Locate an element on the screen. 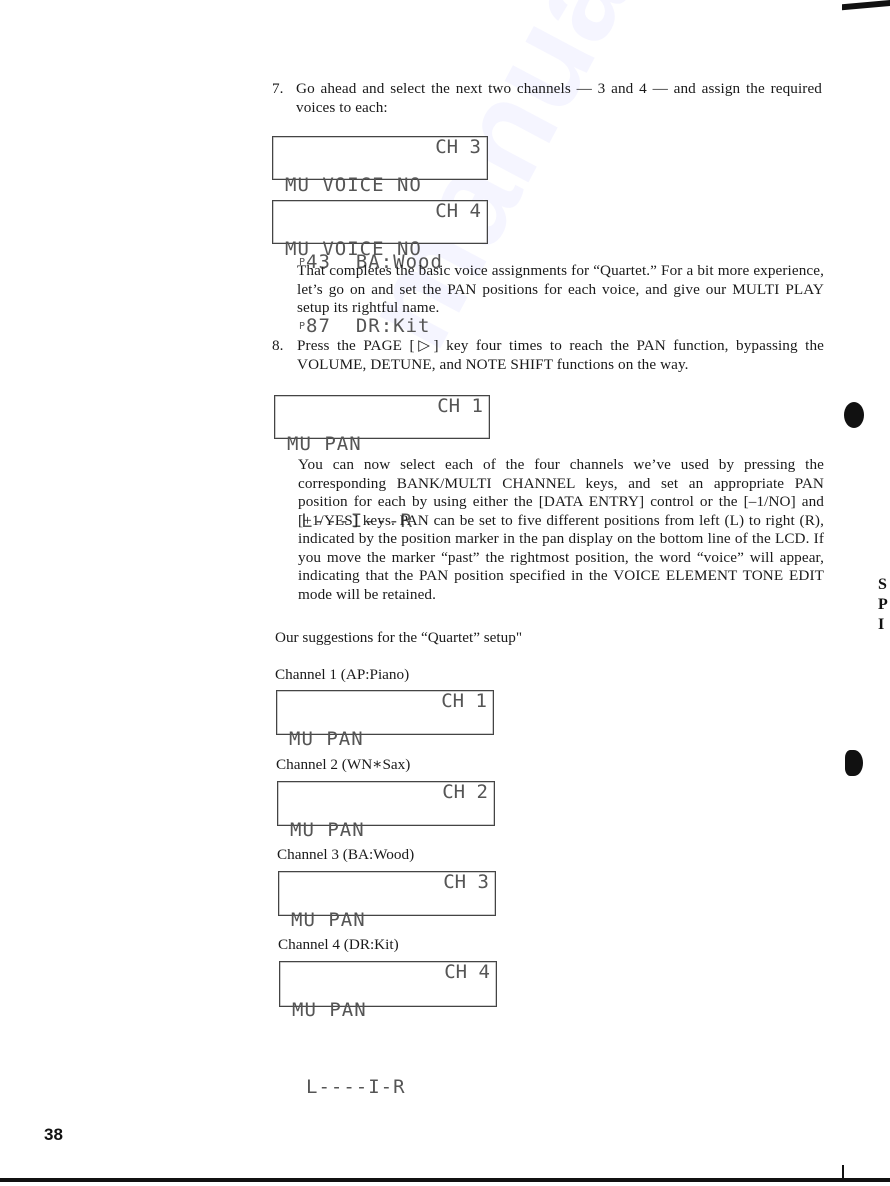 This screenshot has height=1186, width=890. lcd-voice-ch4: MU VOICE NO CH 4 P87 DR:Kit is located at coordinates (380, 268).